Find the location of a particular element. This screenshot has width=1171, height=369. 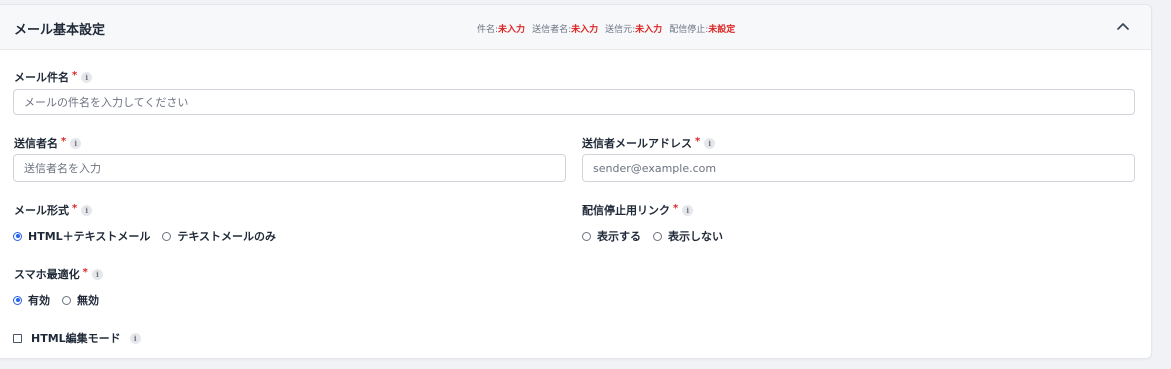

radio-option-enabled: 有効 is located at coordinates (31, 300).